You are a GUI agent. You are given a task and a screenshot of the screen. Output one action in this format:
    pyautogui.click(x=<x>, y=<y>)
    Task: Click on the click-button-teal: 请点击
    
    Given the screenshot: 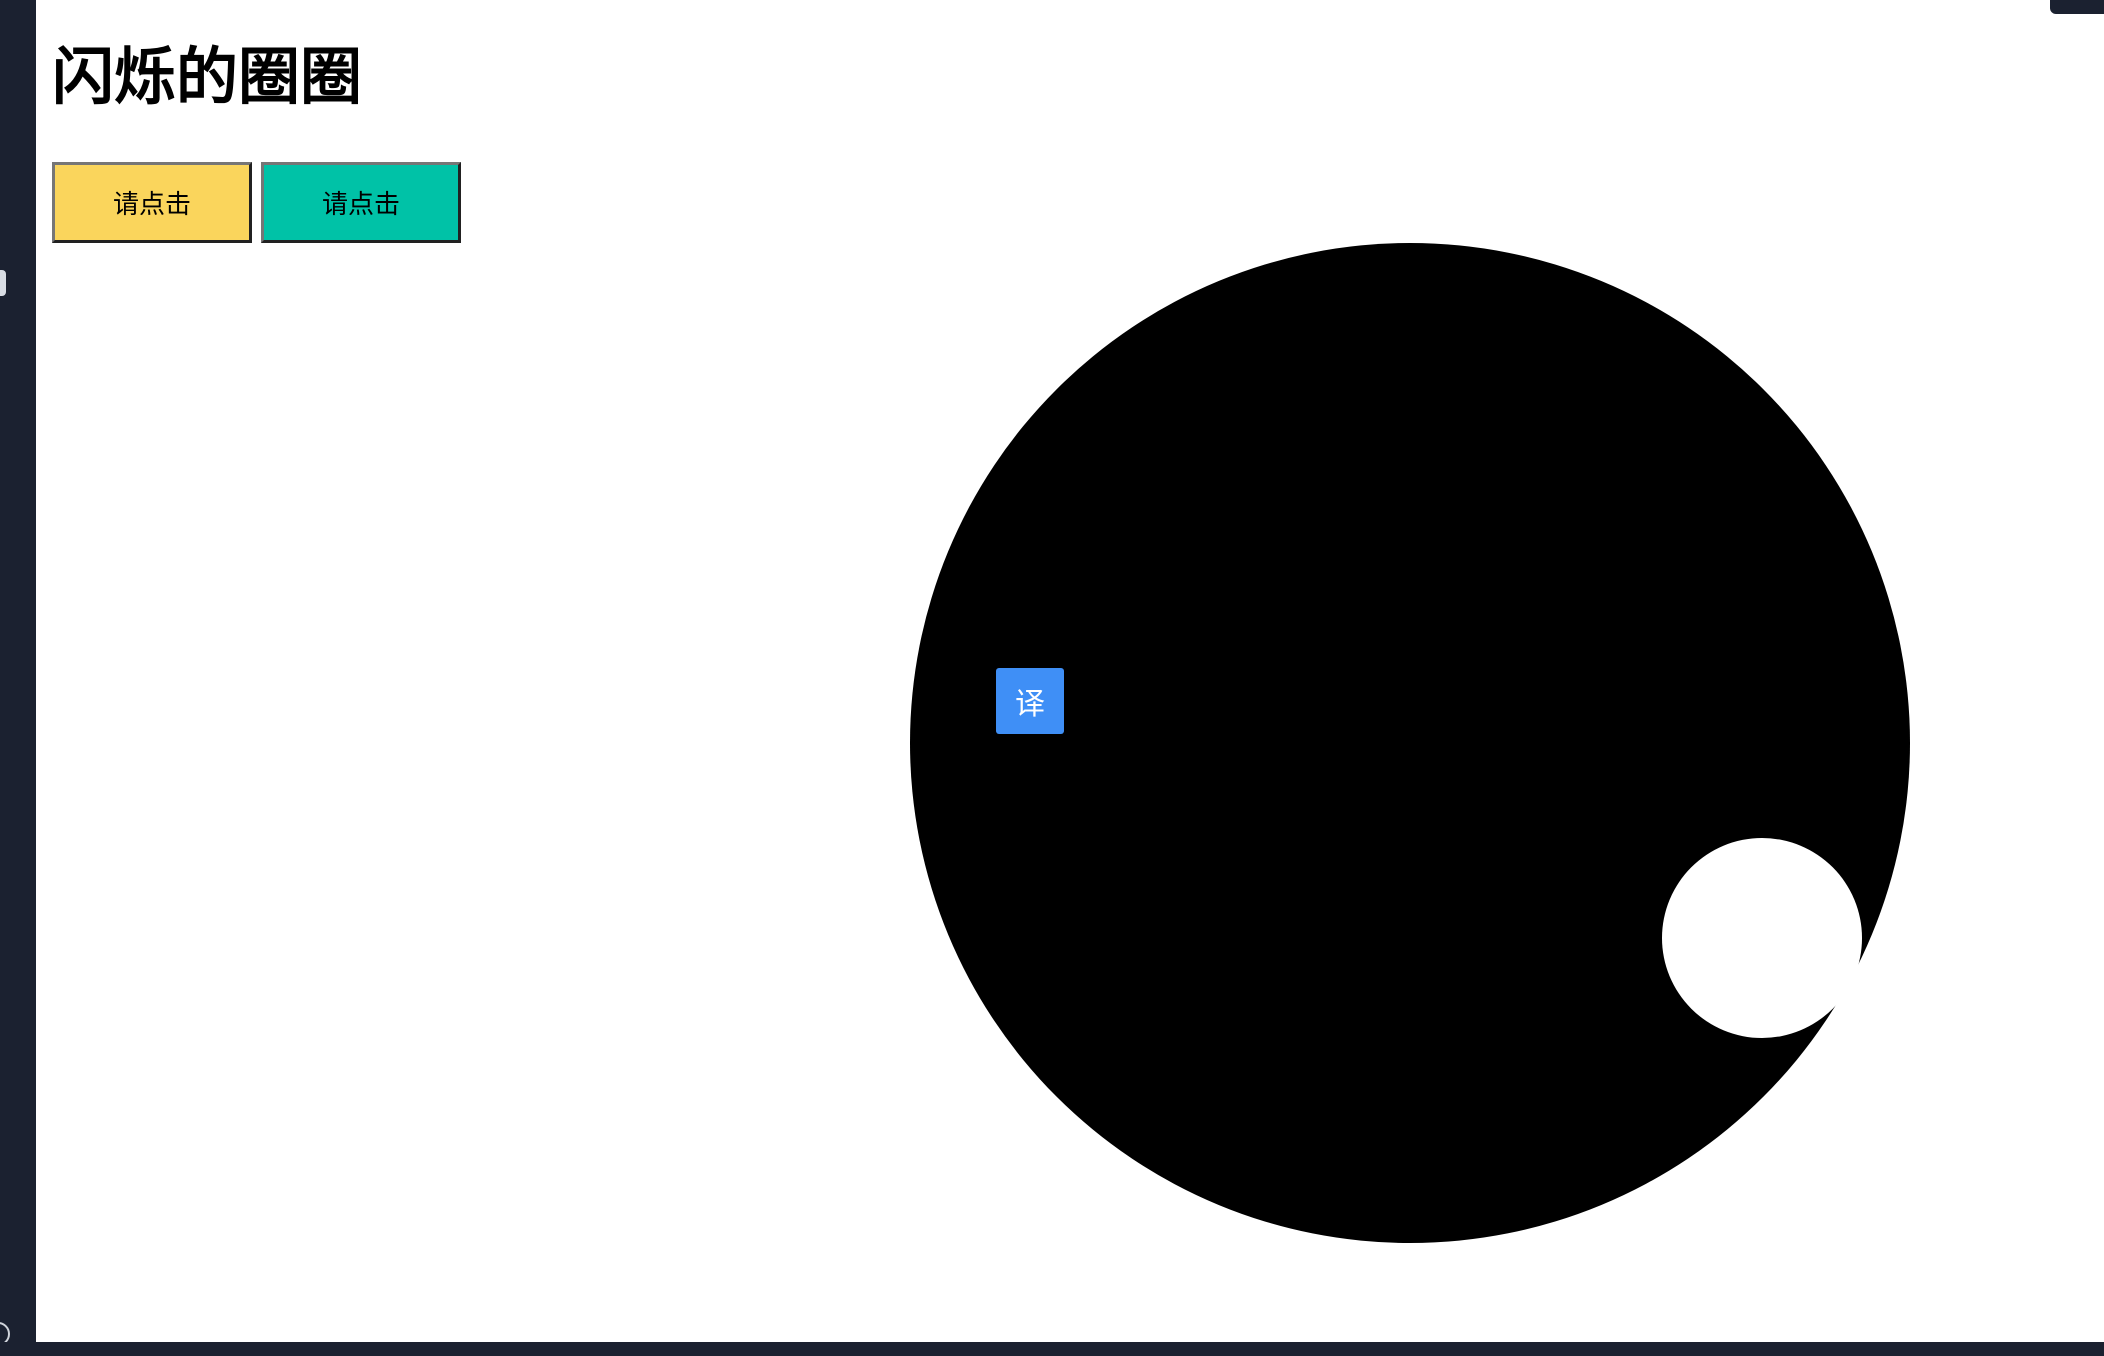 What is the action you would take?
    pyautogui.click(x=361, y=202)
    